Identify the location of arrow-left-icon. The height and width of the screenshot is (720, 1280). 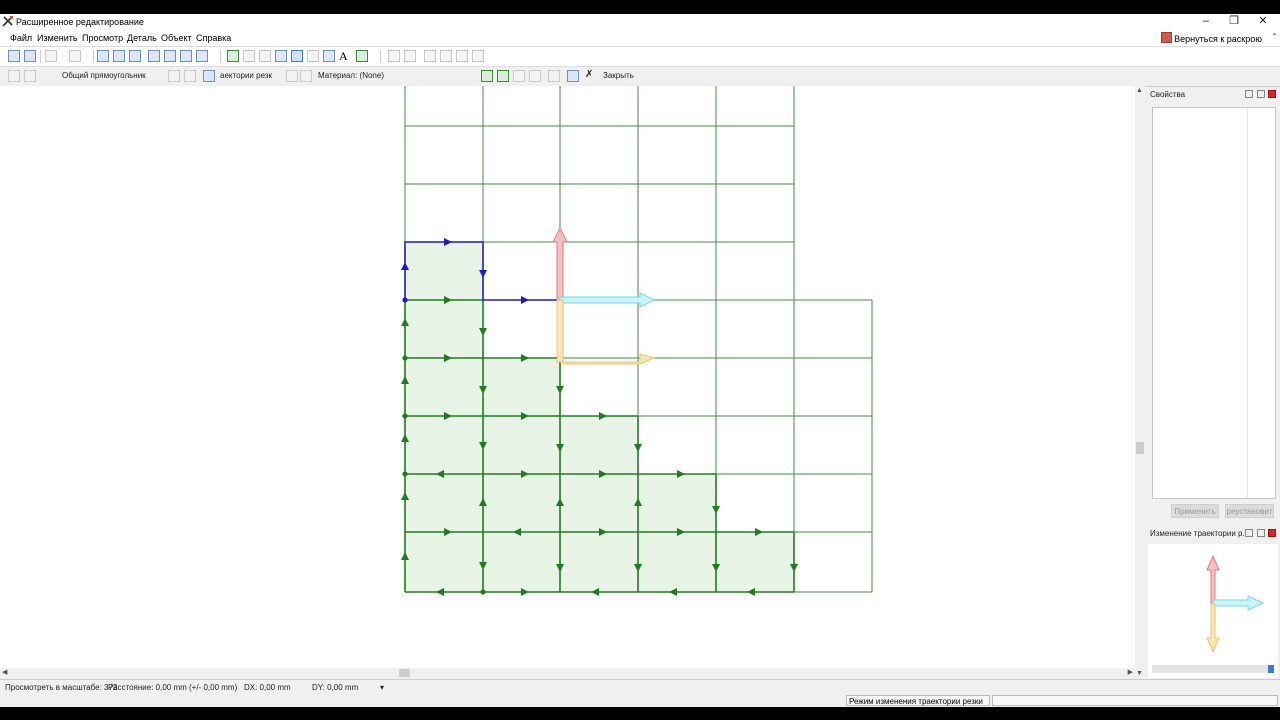
(487, 76).